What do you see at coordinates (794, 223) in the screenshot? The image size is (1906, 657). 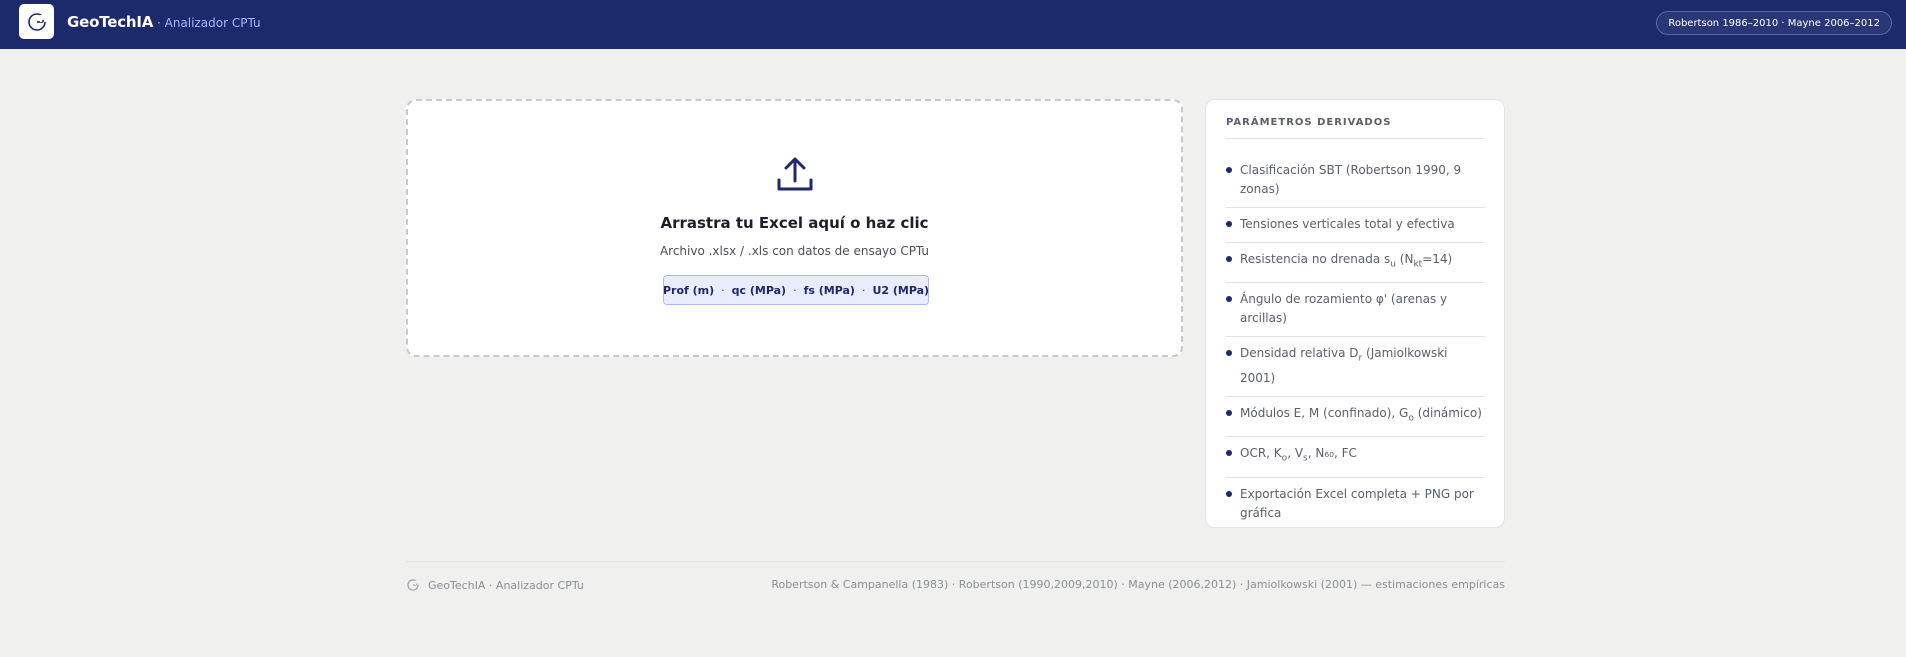 I see `dropzone-title: Arrastra tu Excel aquí o haz clic` at bounding box center [794, 223].